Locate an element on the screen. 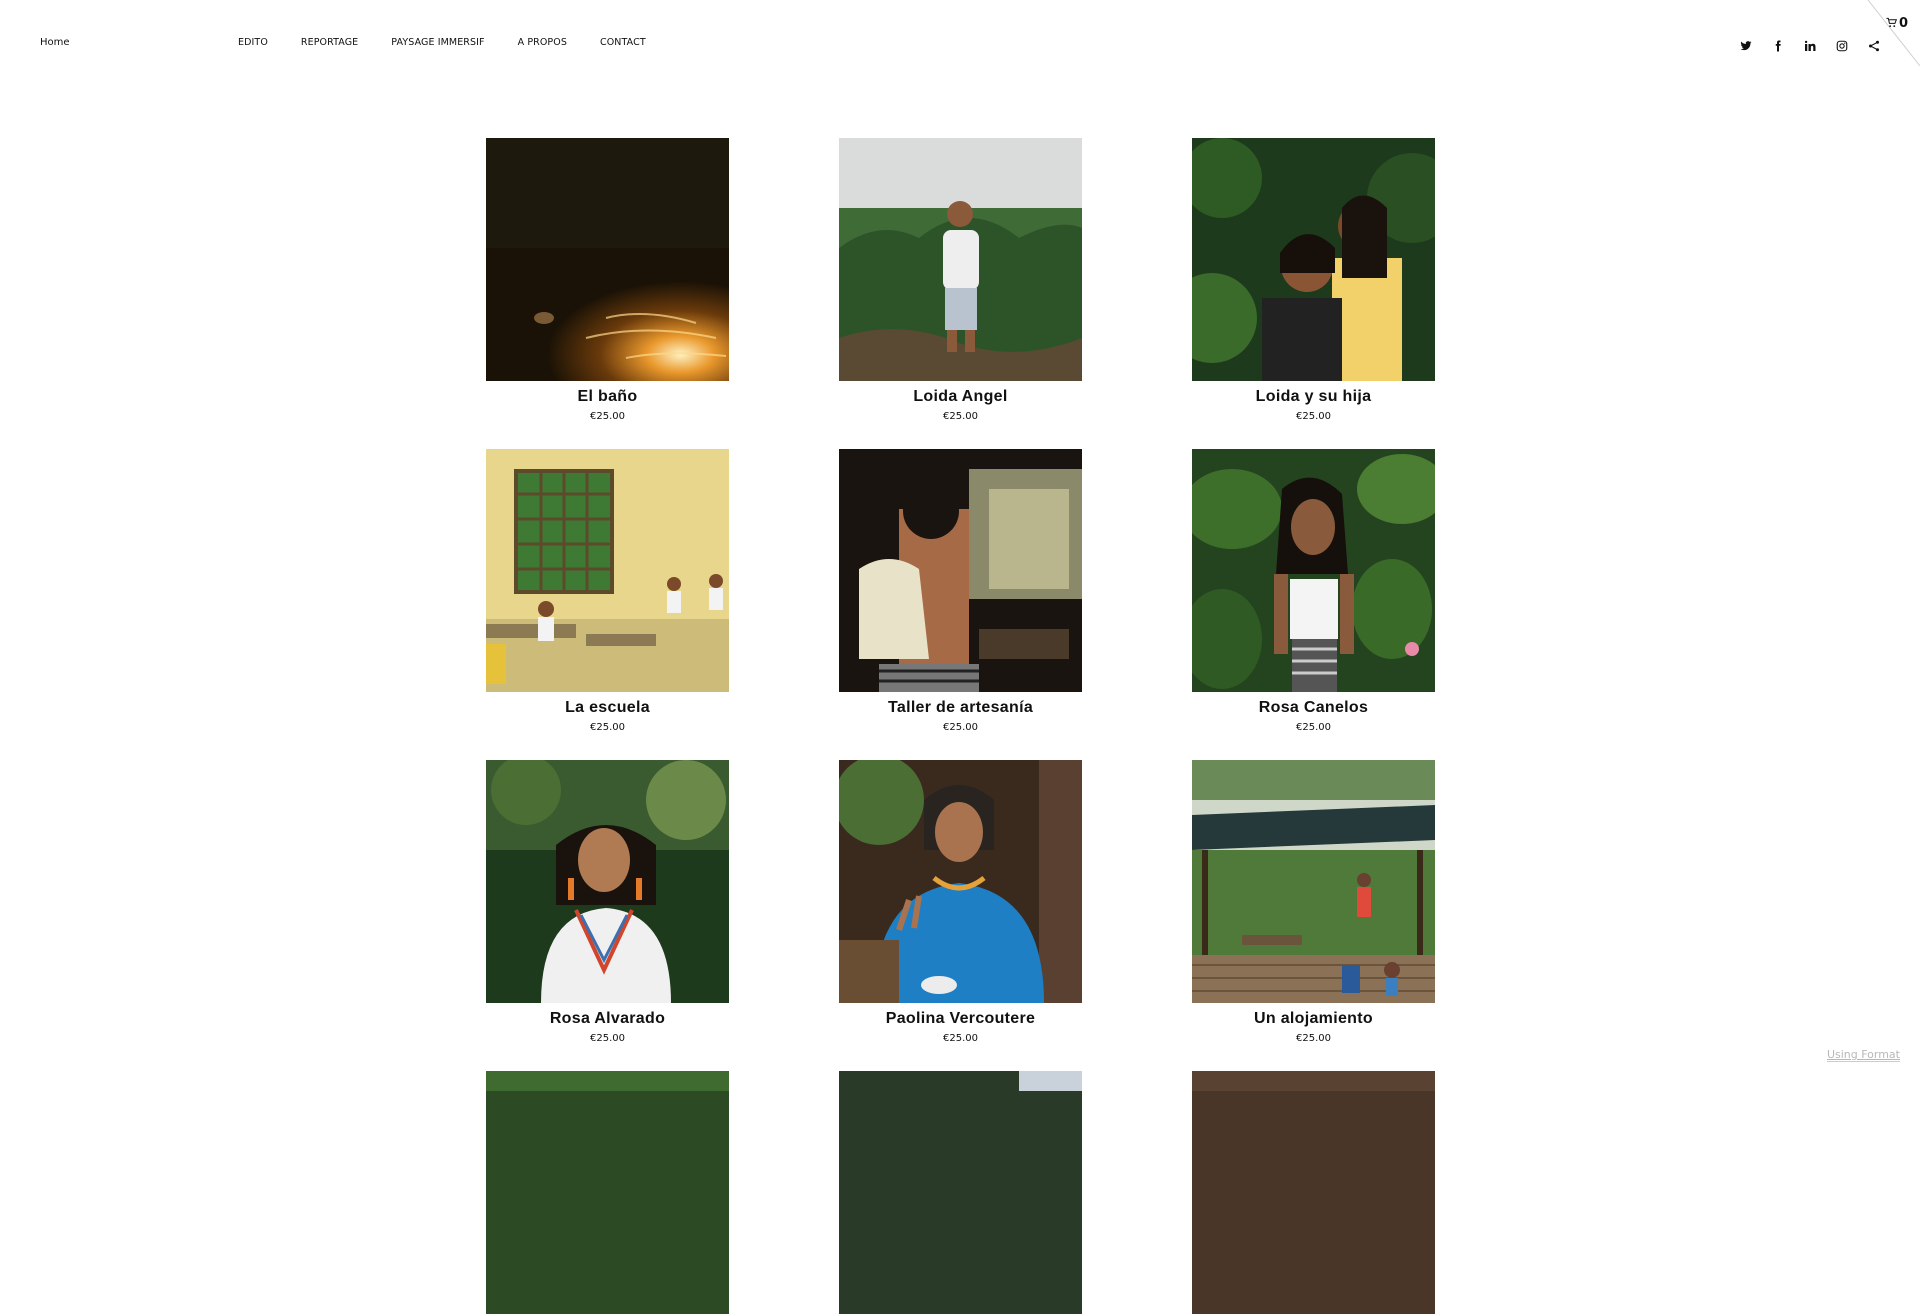 Image resolution: width=1920 pixels, height=1314 pixels. nav-edito: EDITO is located at coordinates (253, 42).